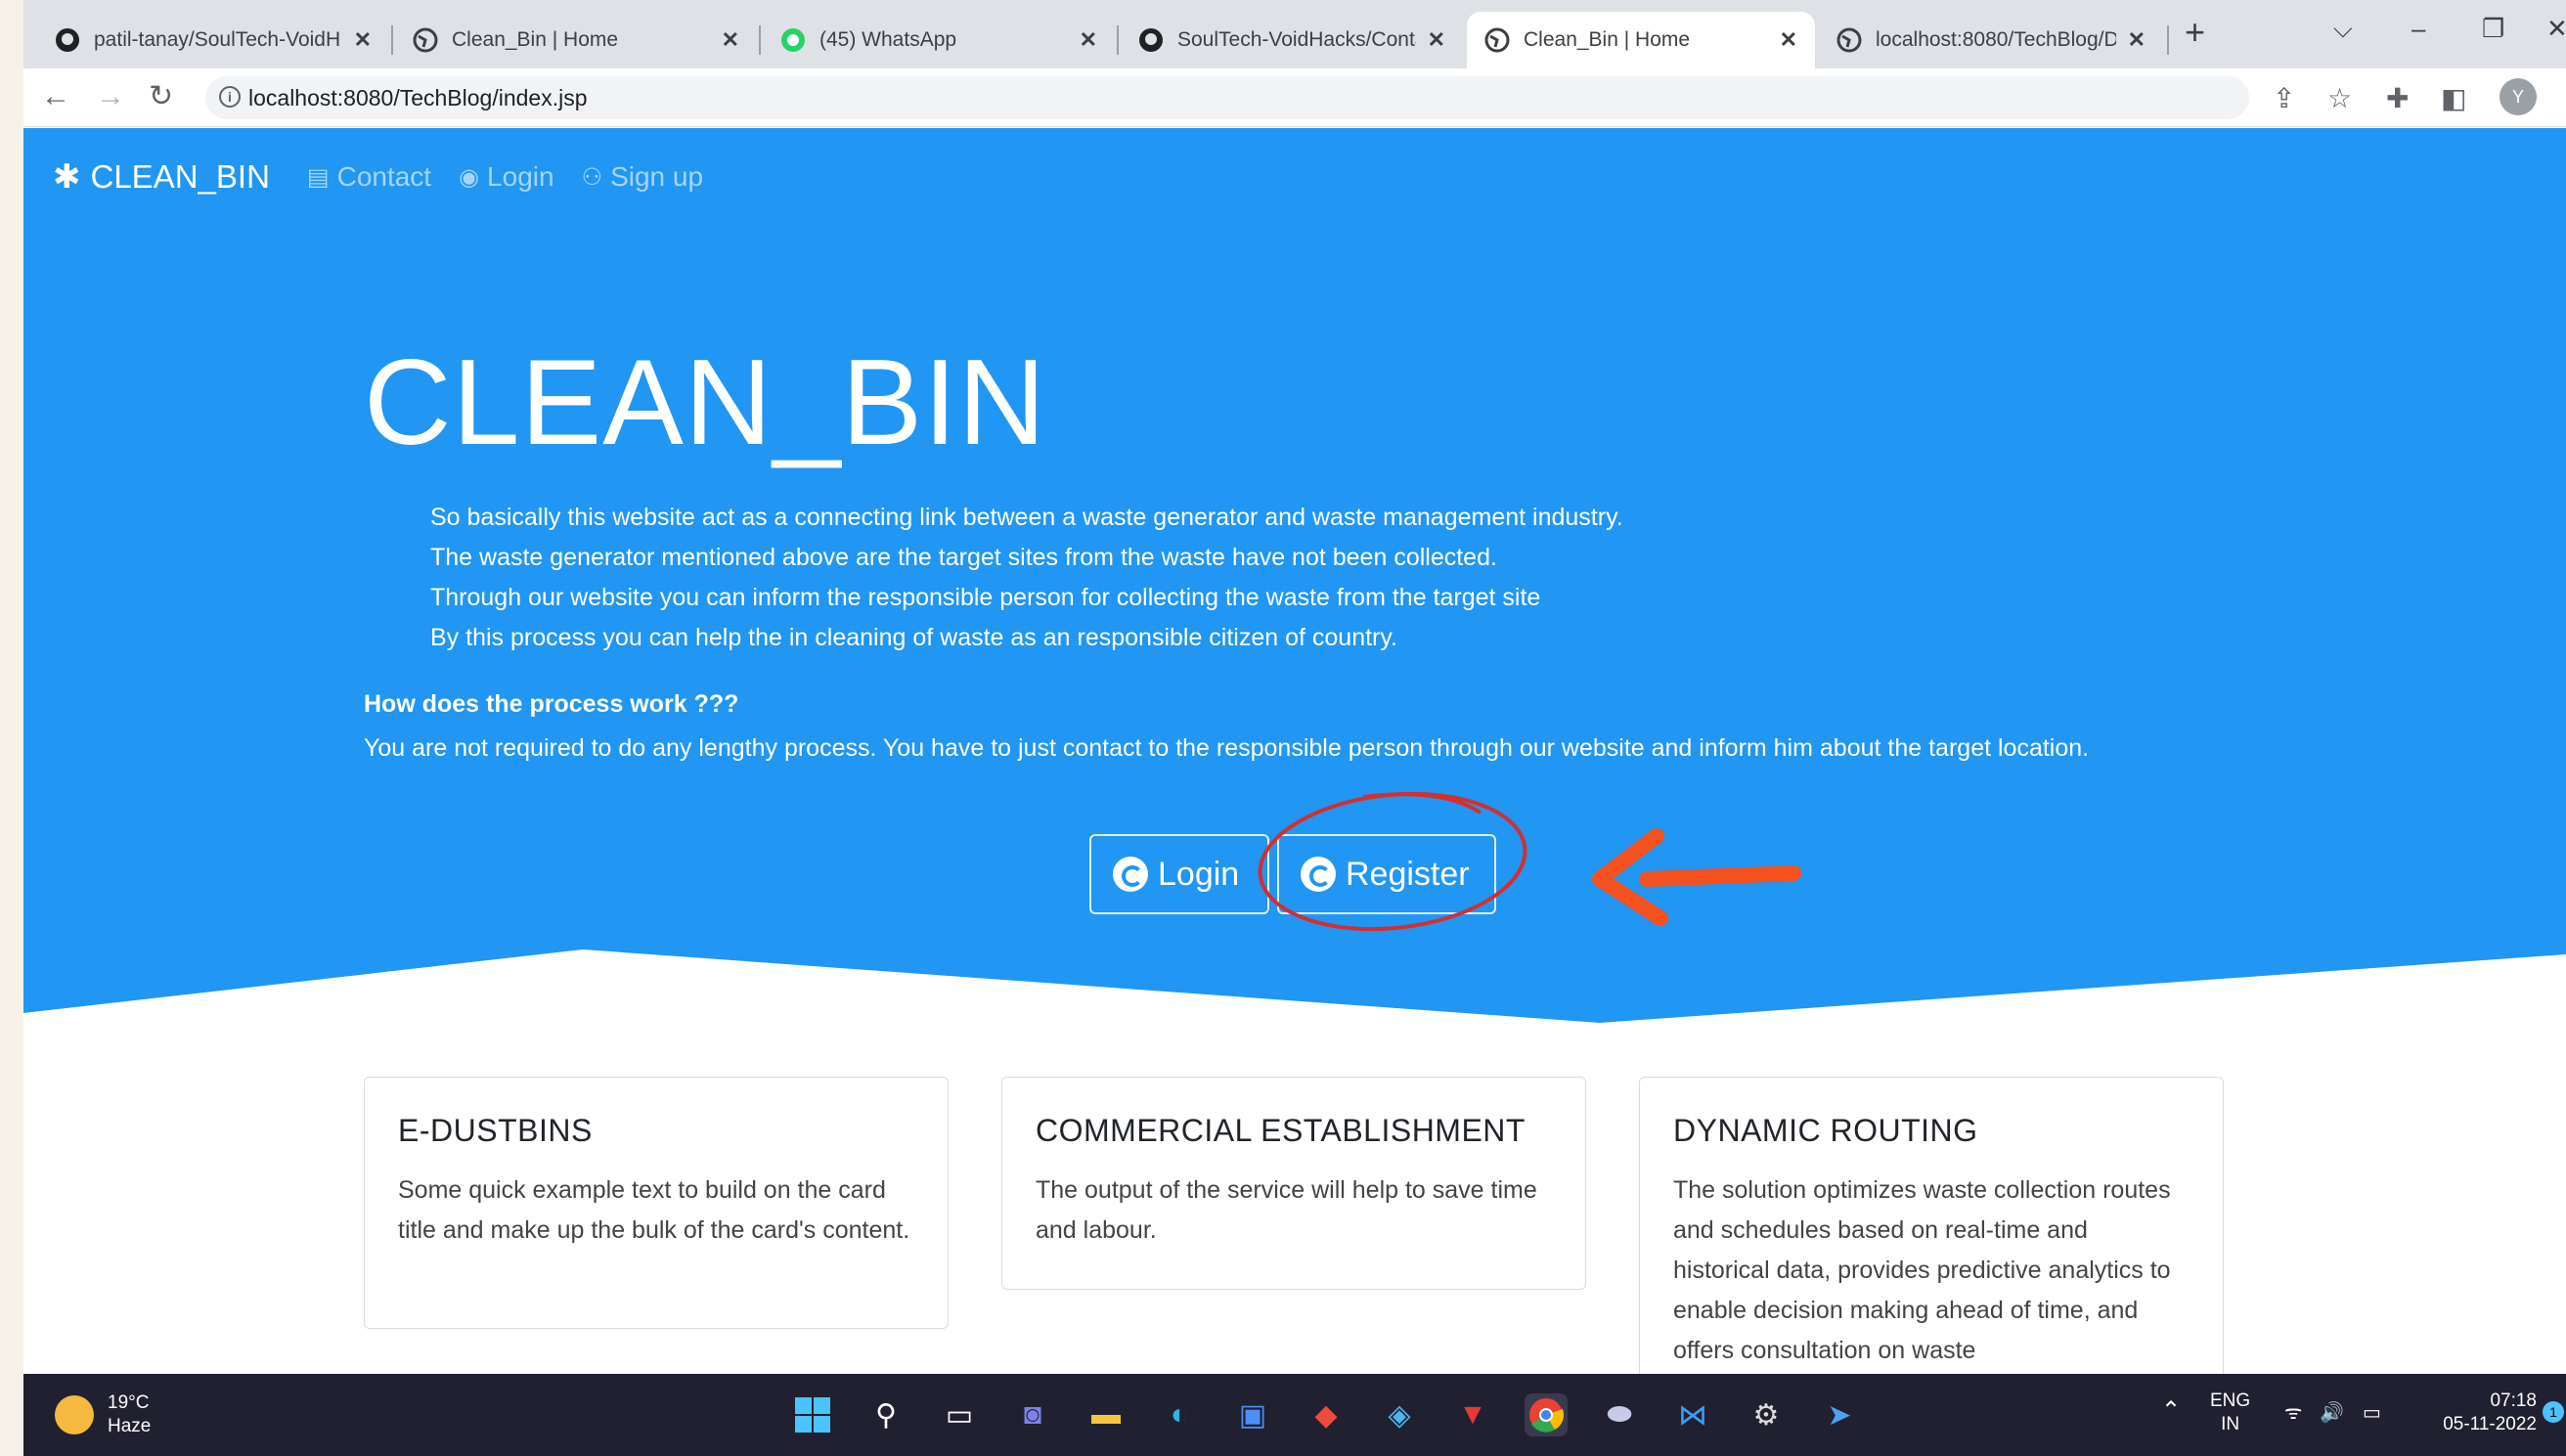 This screenshot has height=1456, width=2566. I want to click on nav-signup-label: Sign up, so click(657, 176).